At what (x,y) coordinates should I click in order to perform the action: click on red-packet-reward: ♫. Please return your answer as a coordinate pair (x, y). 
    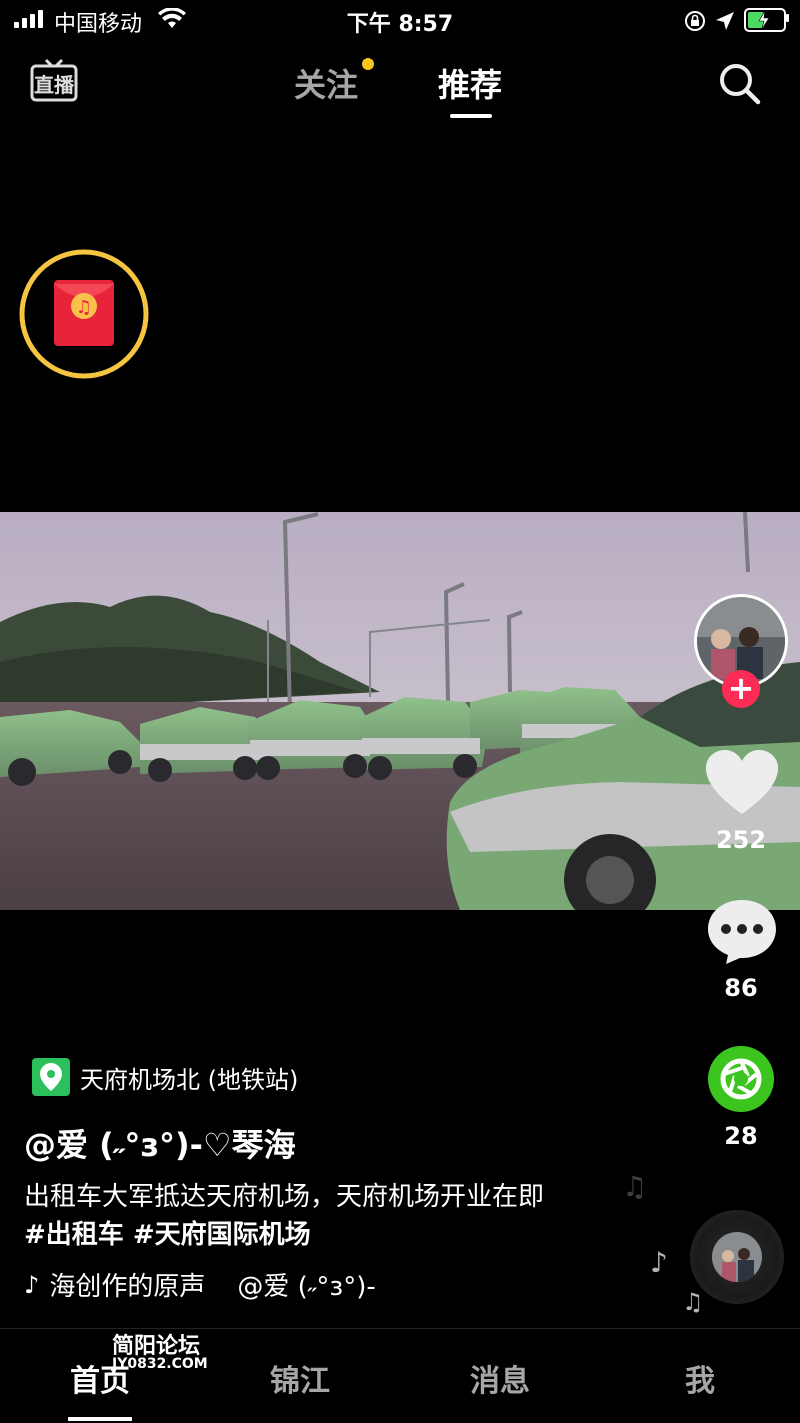
    Looking at the image, I should click on (84, 314).